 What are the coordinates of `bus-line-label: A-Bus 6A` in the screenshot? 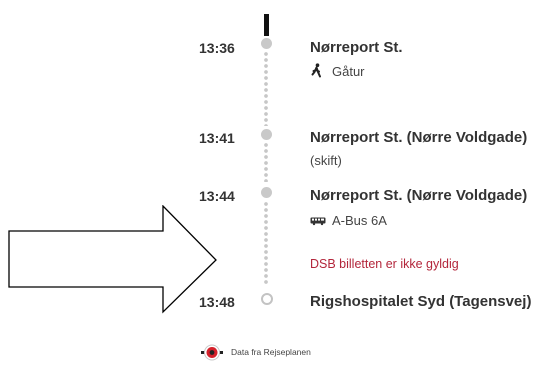 It's located at (359, 220).